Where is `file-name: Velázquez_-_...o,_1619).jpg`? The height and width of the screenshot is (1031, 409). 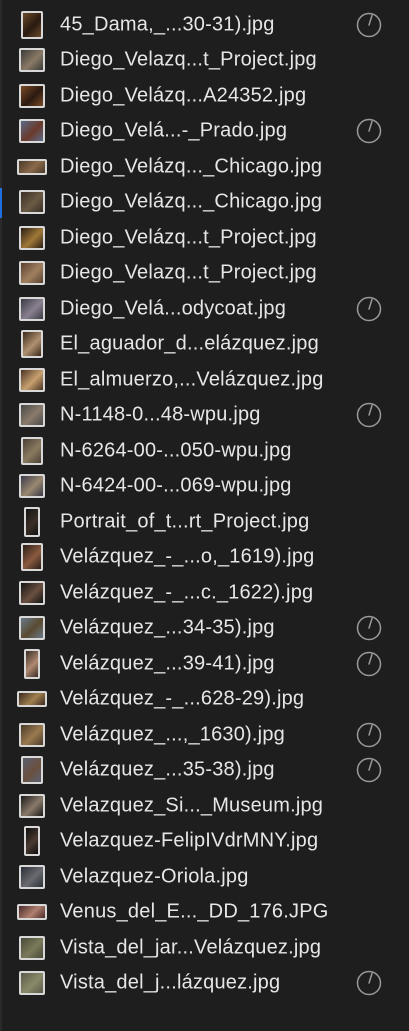
file-name: Velázquez_-_...o,_1619).jpg is located at coordinates (187, 556).